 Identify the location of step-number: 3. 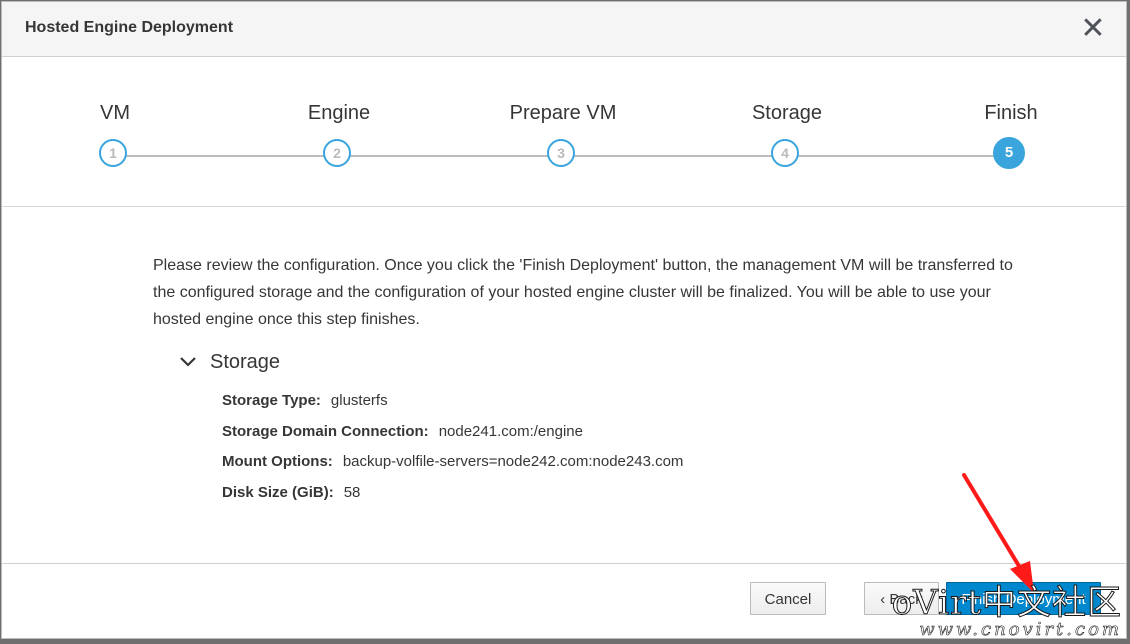
(561, 153).